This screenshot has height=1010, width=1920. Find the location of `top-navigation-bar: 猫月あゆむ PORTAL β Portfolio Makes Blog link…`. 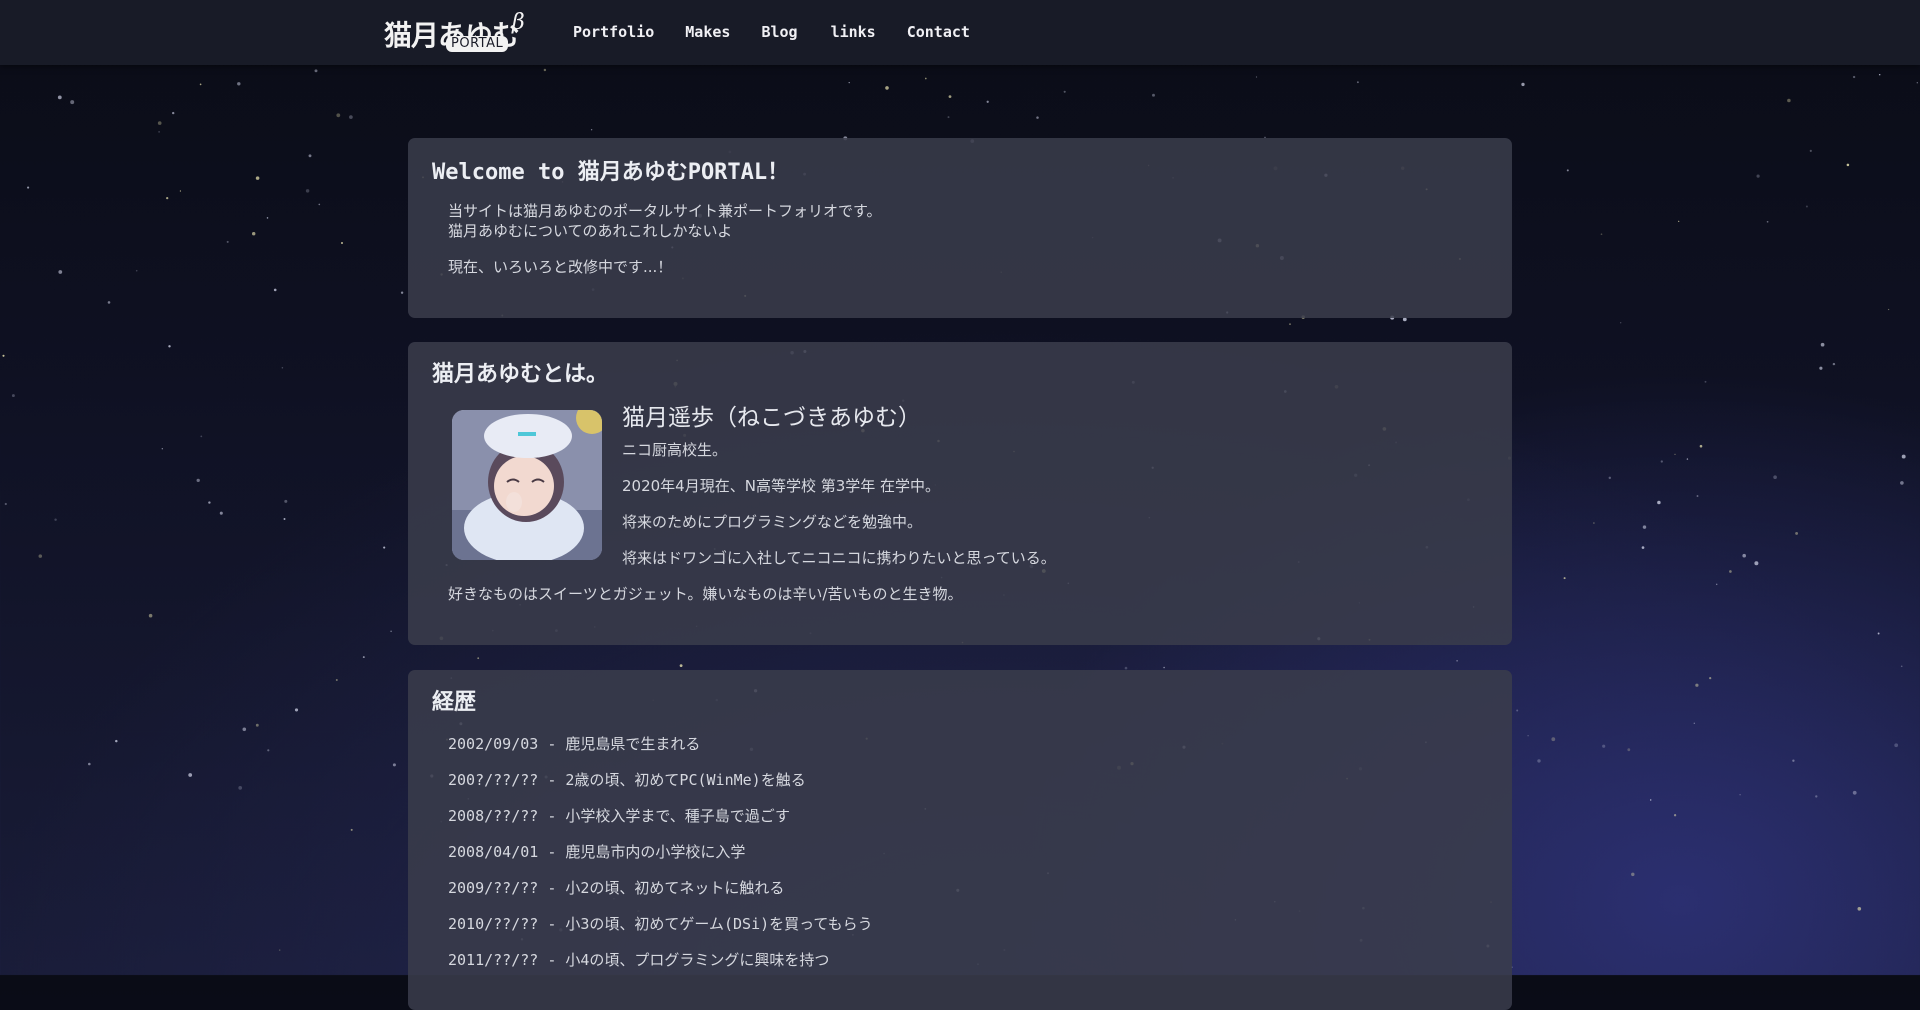

top-navigation-bar: 猫月あゆむ PORTAL β Portfolio Makes Blog link… is located at coordinates (960, 32).